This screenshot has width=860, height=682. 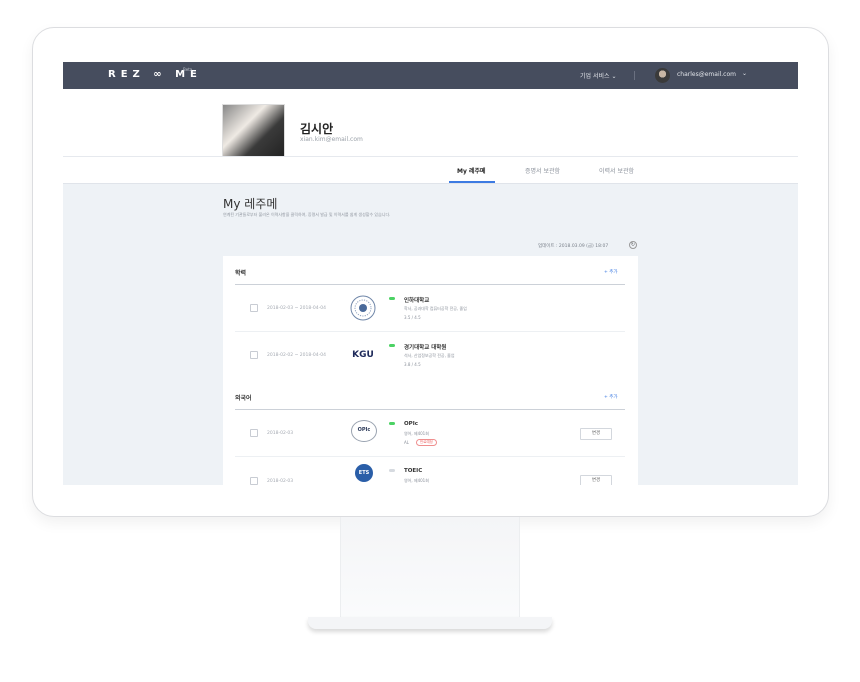 What do you see at coordinates (706, 74) in the screenshot?
I see `user-email: charles@email.com` at bounding box center [706, 74].